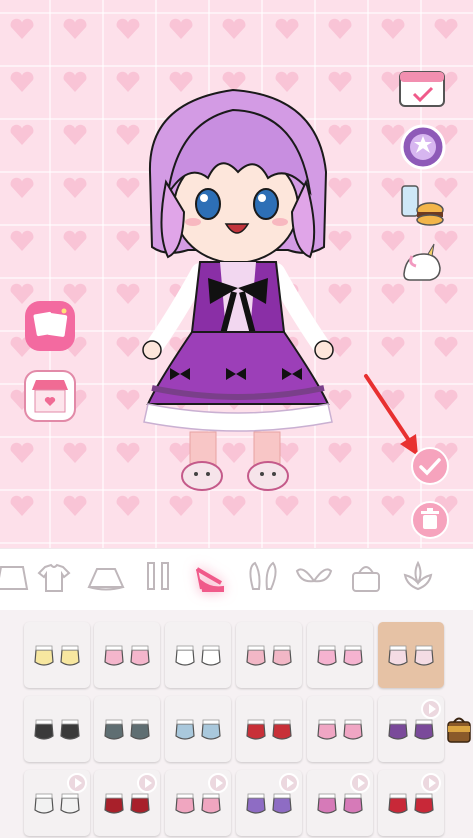 The width and height of the screenshot is (473, 838). I want to click on wings-icon, so click(314, 575).